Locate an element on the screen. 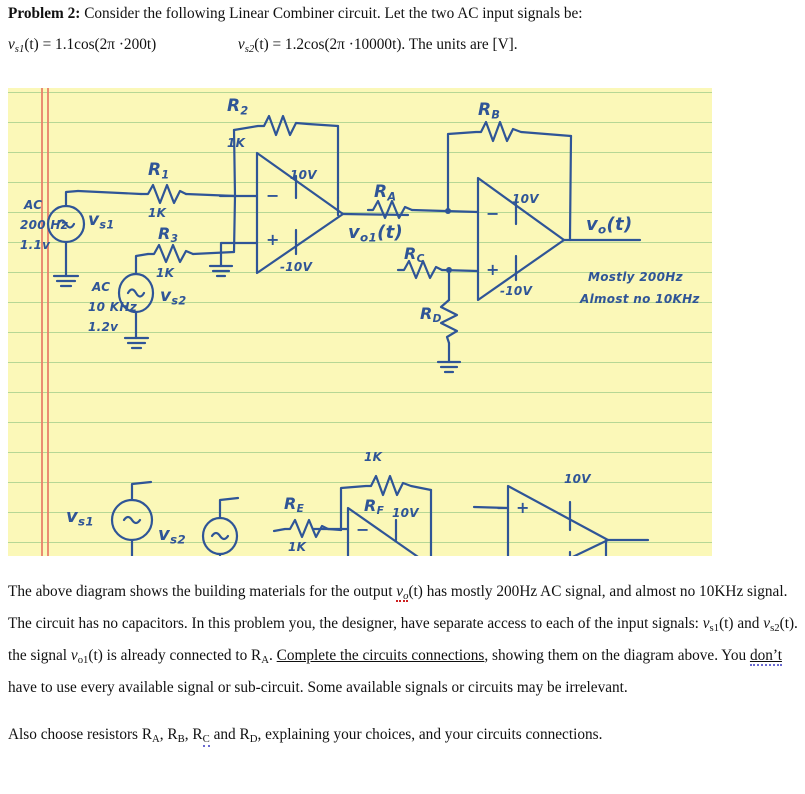 The width and height of the screenshot is (805, 794). label-ac-source2-type: AC is located at coordinates (101, 287).